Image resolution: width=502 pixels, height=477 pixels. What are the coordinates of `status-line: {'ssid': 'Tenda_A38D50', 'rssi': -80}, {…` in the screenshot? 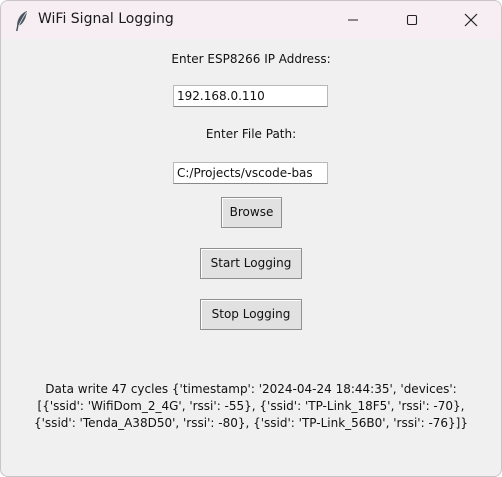 It's located at (251, 423).